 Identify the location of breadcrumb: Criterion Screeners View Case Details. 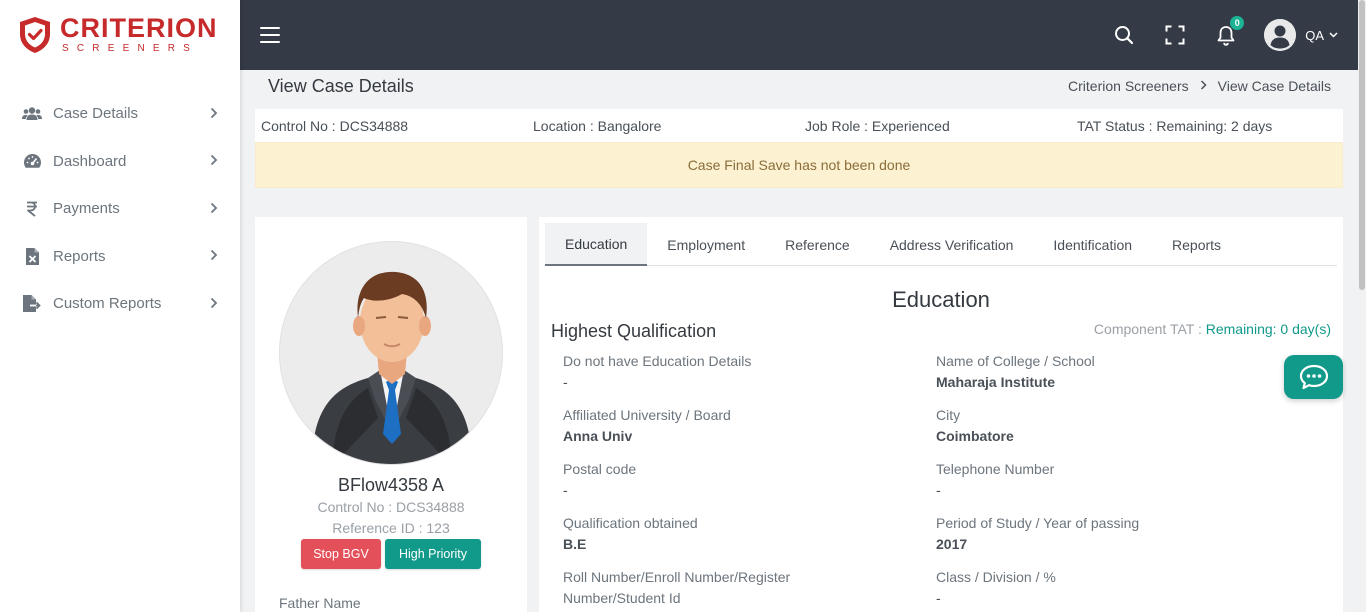
(1199, 86).